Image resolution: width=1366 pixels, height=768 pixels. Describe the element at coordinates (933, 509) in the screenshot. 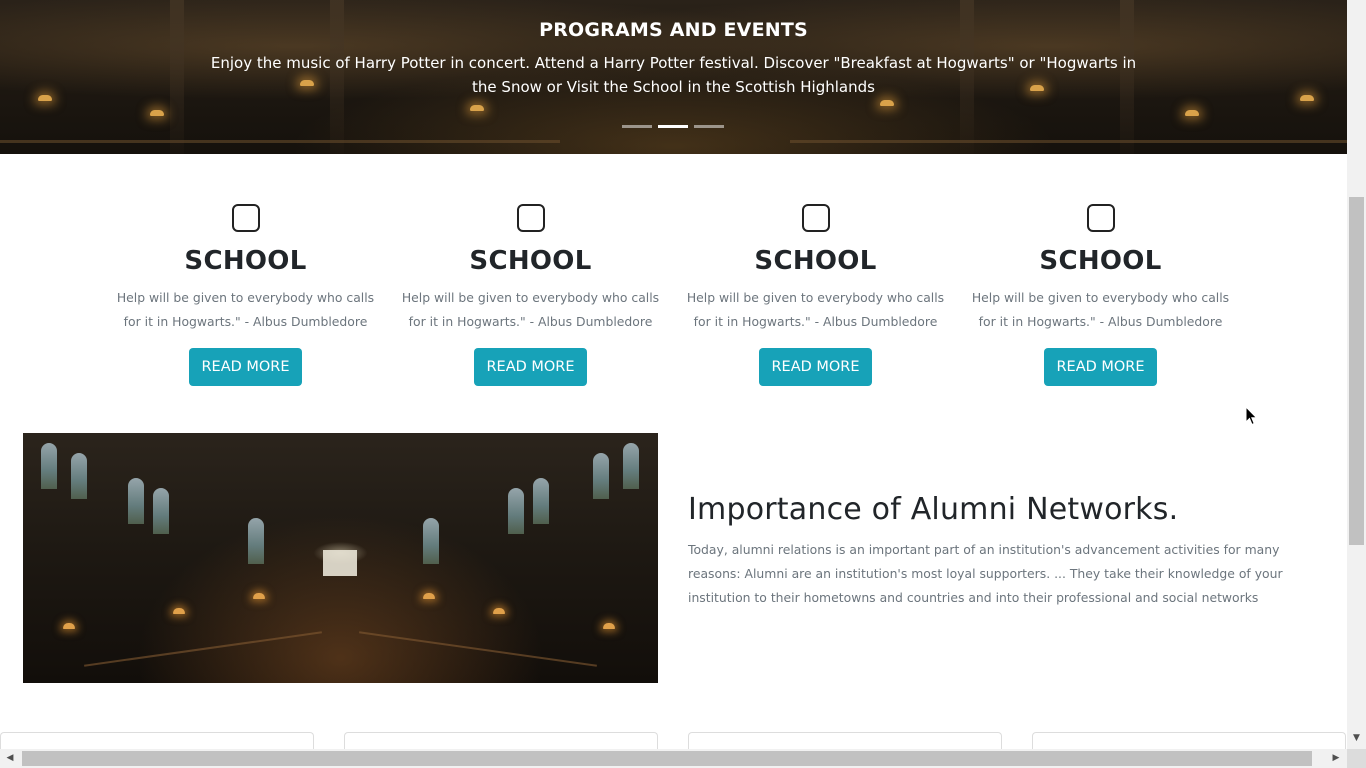

I see `alumni-title: Importance of Alumni Networks.` at that location.